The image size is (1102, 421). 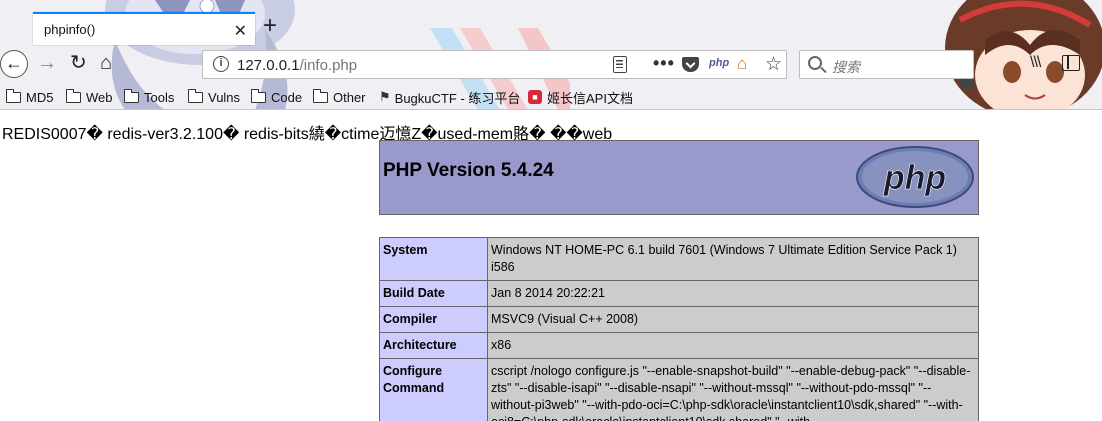 I want to click on search-icon, so click(x=815, y=63).